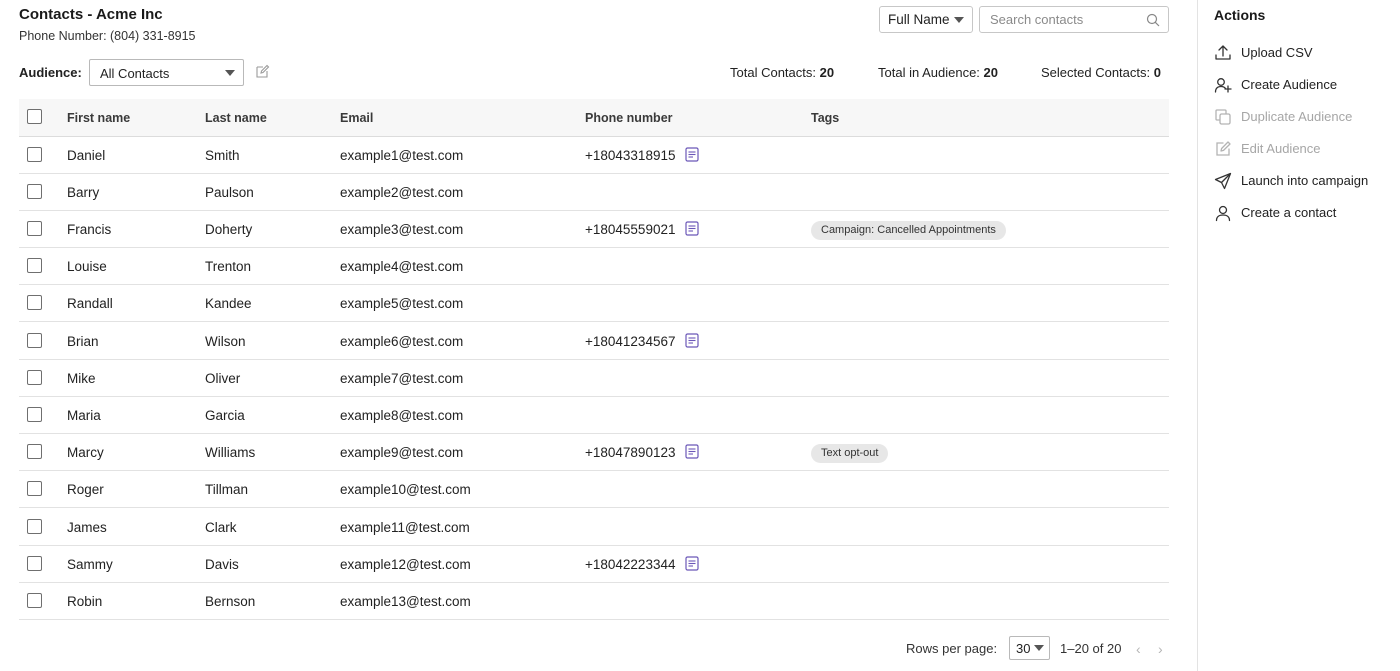 The height and width of the screenshot is (671, 1400). What do you see at coordinates (405, 490) in the screenshot?
I see `email-cell: example10@test.com` at bounding box center [405, 490].